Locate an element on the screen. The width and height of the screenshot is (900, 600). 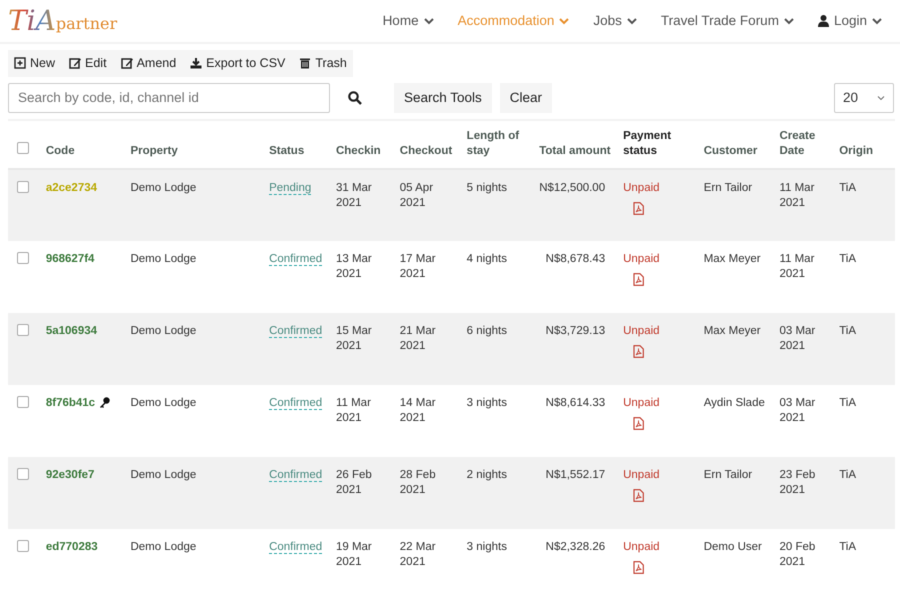
table-cell: 2 nights is located at coordinates (486, 474).